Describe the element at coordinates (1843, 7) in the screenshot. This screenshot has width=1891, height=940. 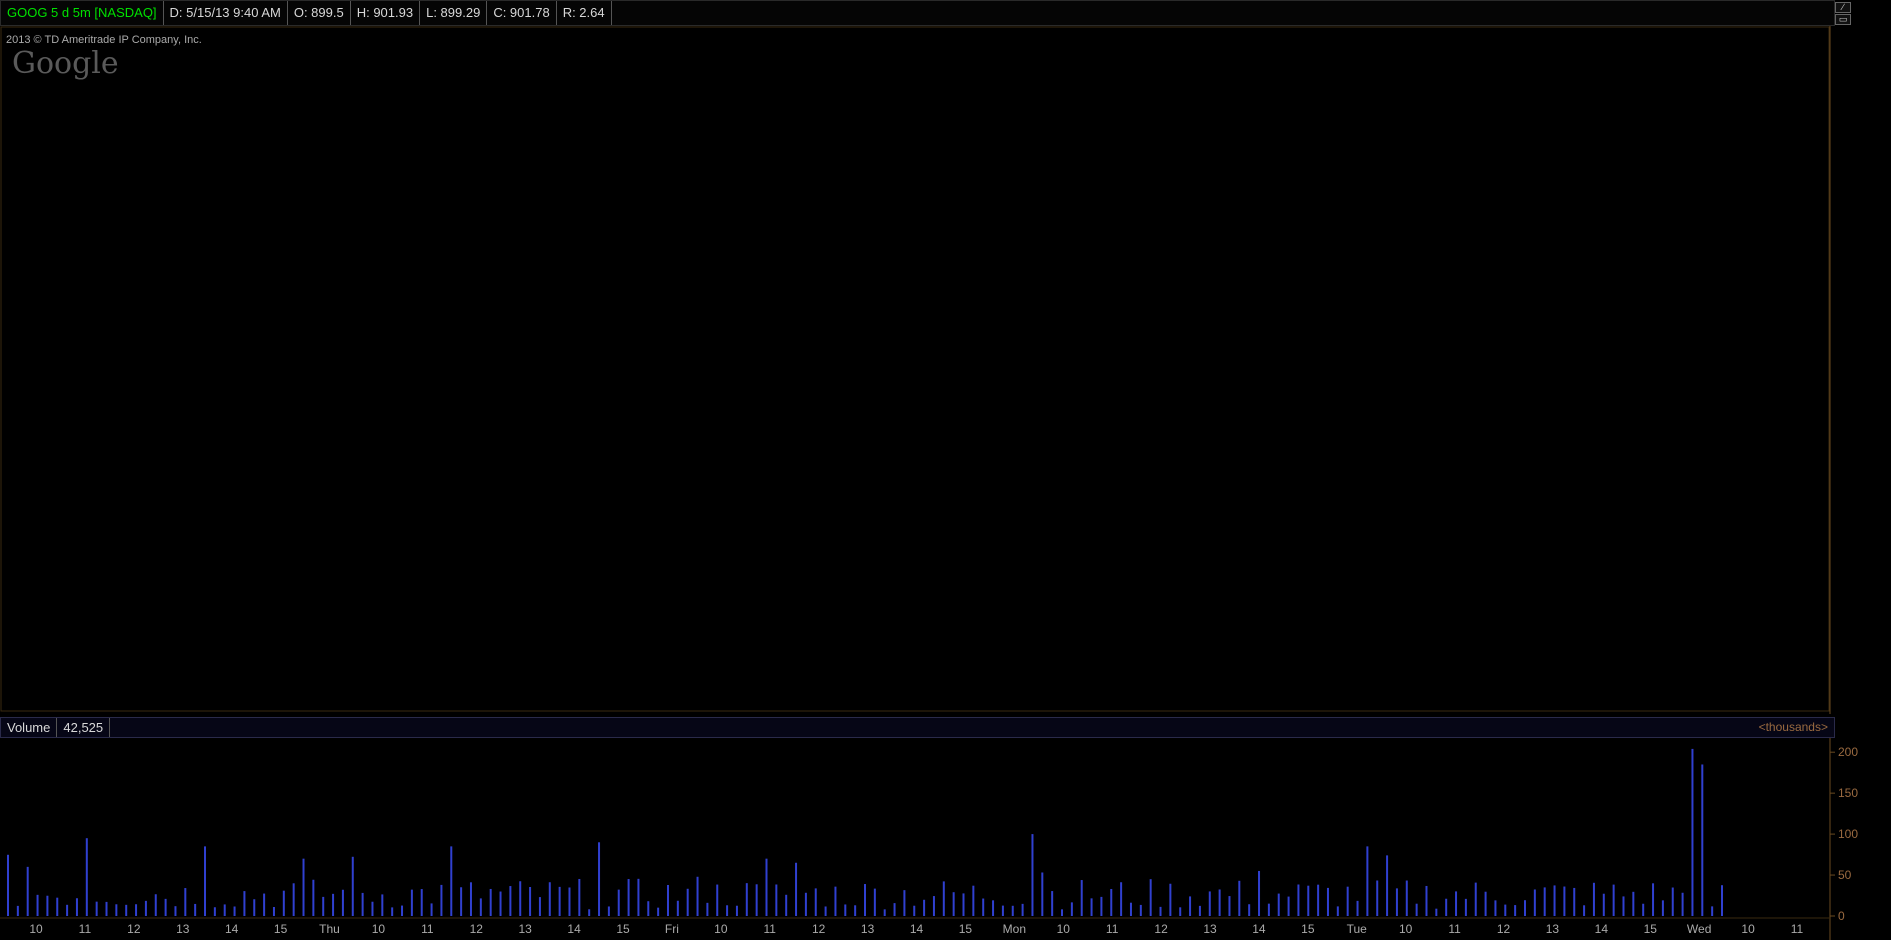
I see `style-button: ∕` at that location.